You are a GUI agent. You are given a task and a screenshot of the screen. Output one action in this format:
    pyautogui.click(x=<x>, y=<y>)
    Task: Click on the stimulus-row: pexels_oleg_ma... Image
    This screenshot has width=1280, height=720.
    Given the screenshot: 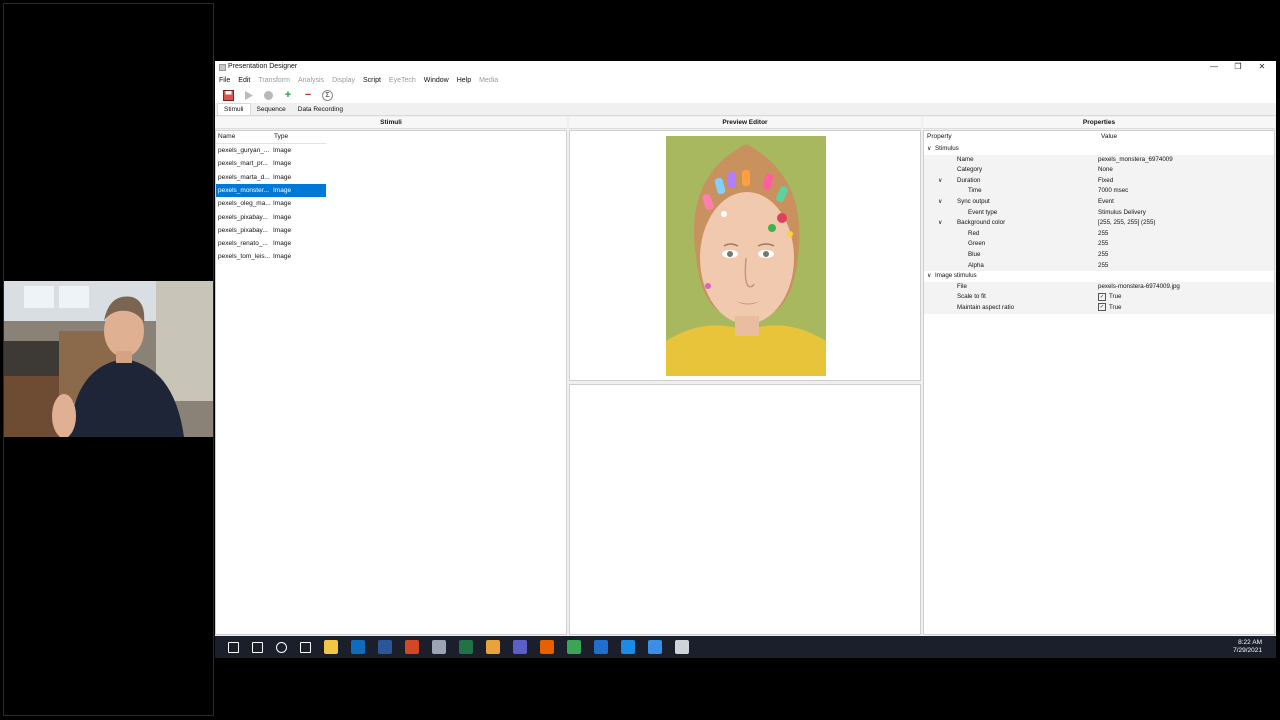 What is the action you would take?
    pyautogui.click(x=271, y=203)
    